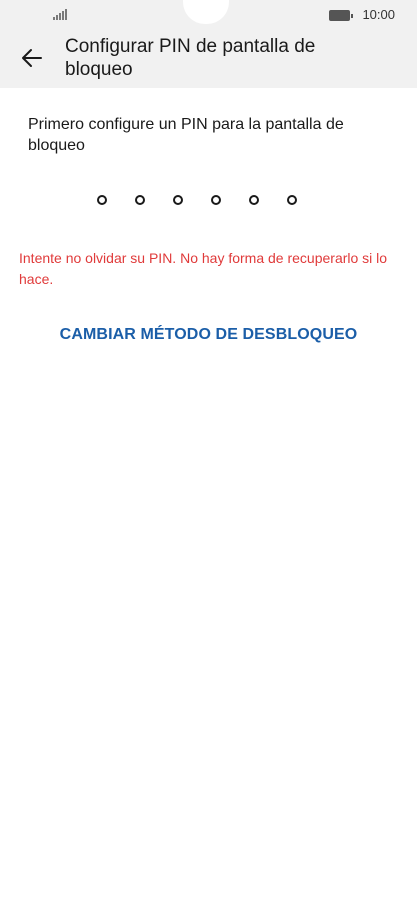  What do you see at coordinates (208, 335) in the screenshot?
I see `change-unlock-method-button: CAMBIAR MÉTODO DE DESBLOQUEO` at bounding box center [208, 335].